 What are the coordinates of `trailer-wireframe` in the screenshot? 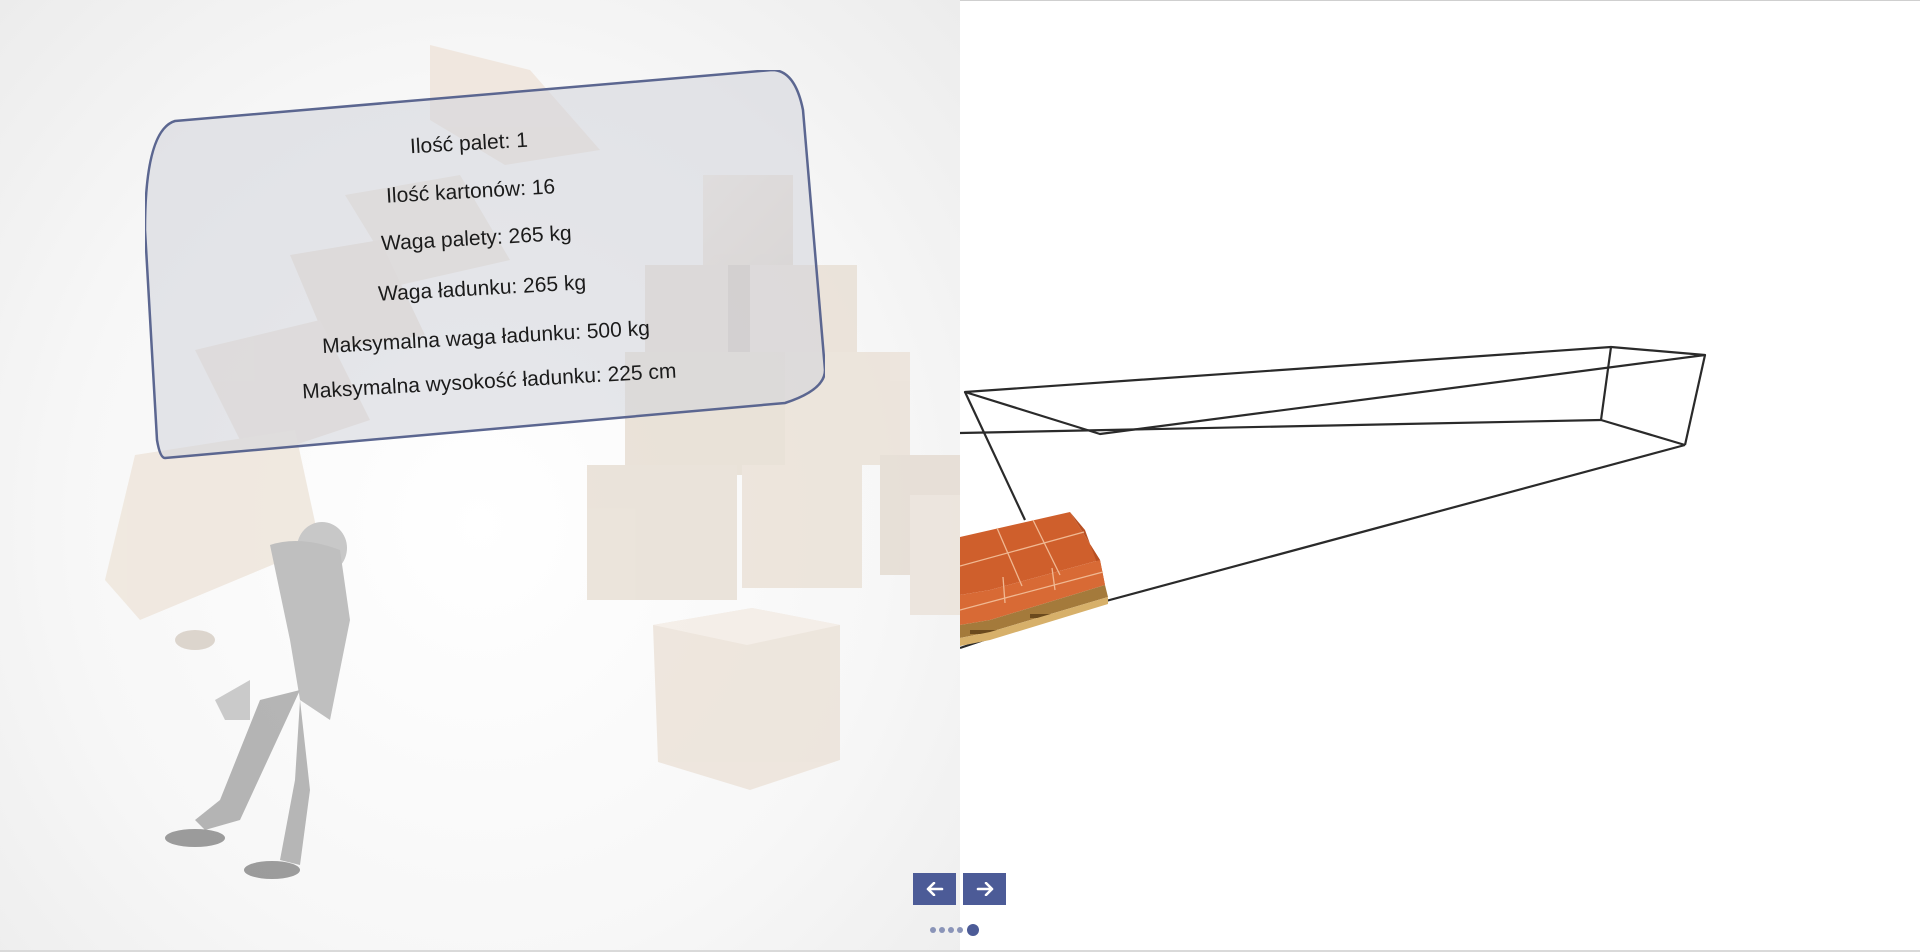 It's located at (1333, 497).